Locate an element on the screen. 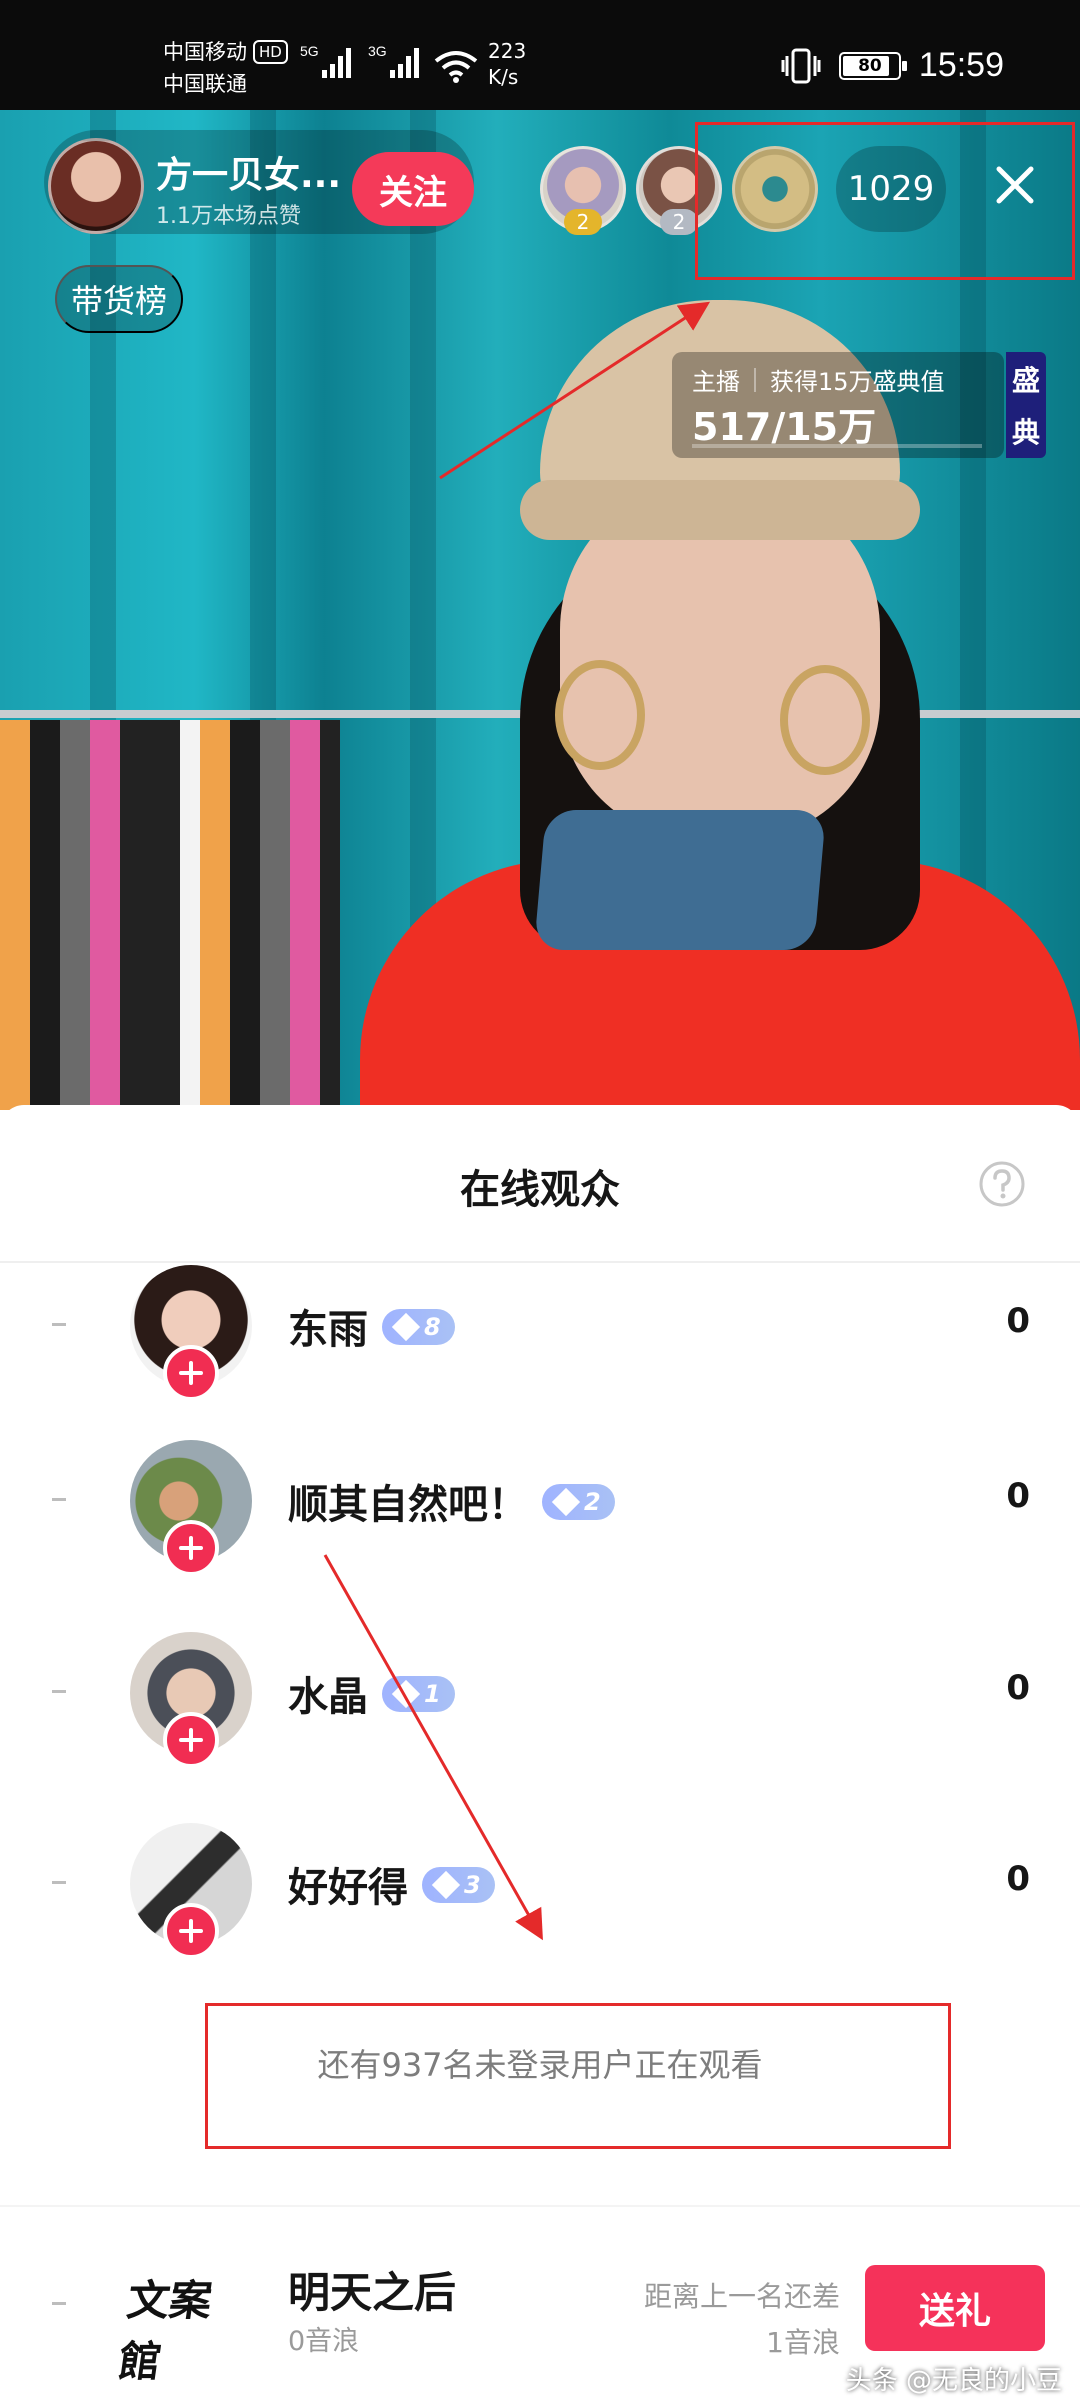 The image size is (1080, 2400). carrier-info: 中国移动 HD 中国联通 is located at coordinates (225, 68).